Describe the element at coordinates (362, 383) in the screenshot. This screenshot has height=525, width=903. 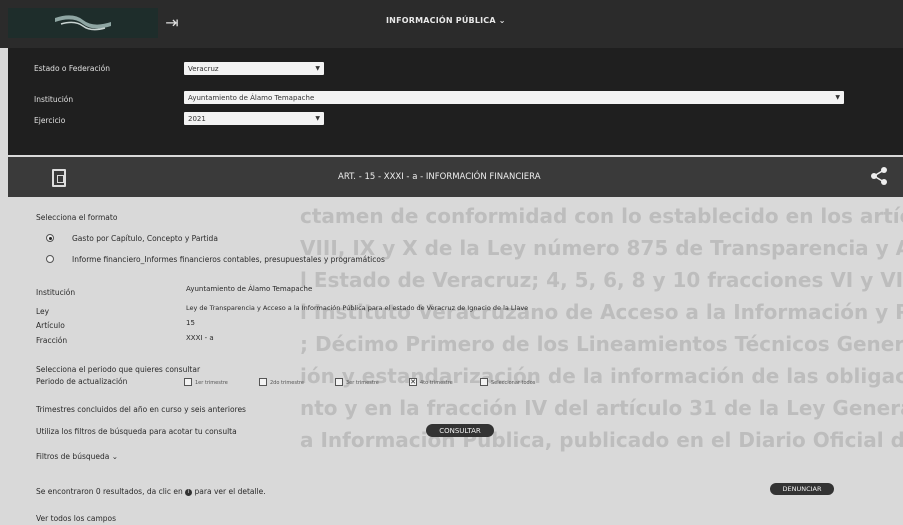
I see `period-option-2: 3er trimestre` at that location.